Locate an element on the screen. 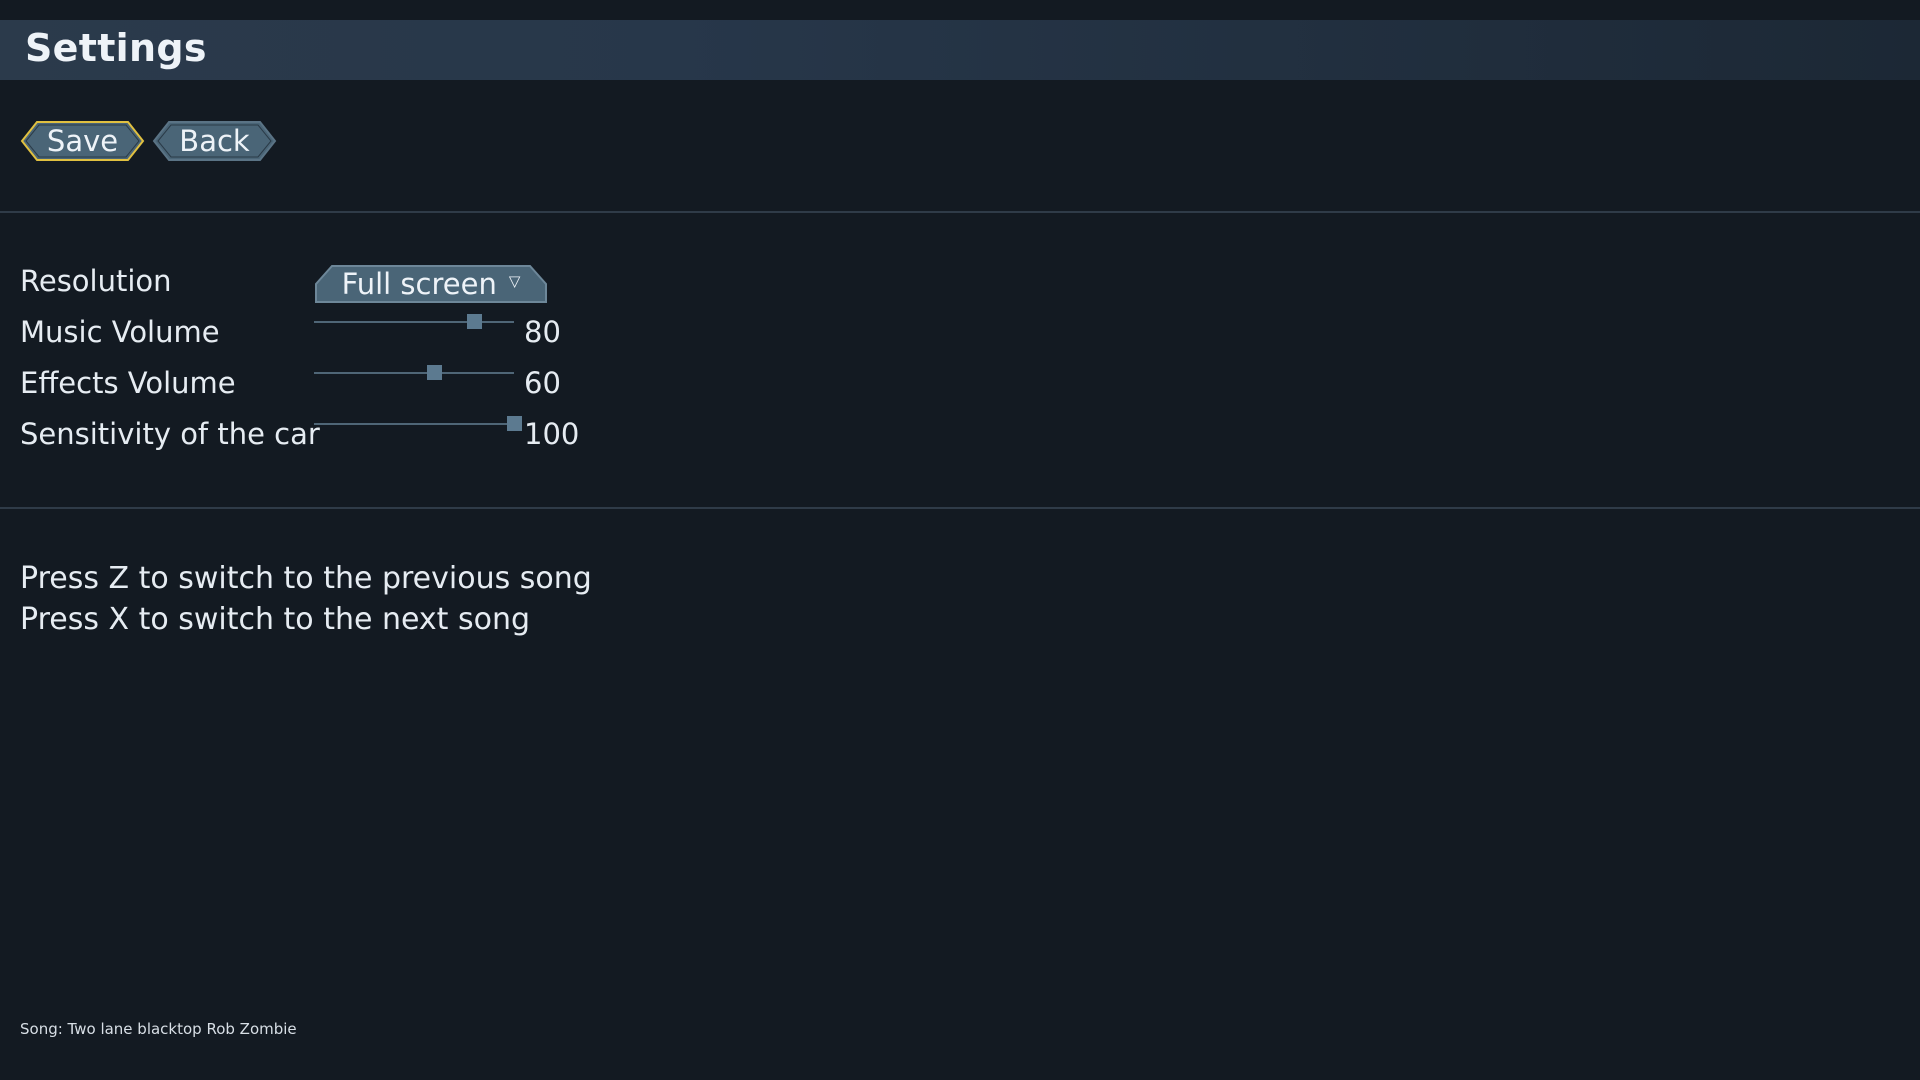  music-volume-value: 80 is located at coordinates (542, 332).